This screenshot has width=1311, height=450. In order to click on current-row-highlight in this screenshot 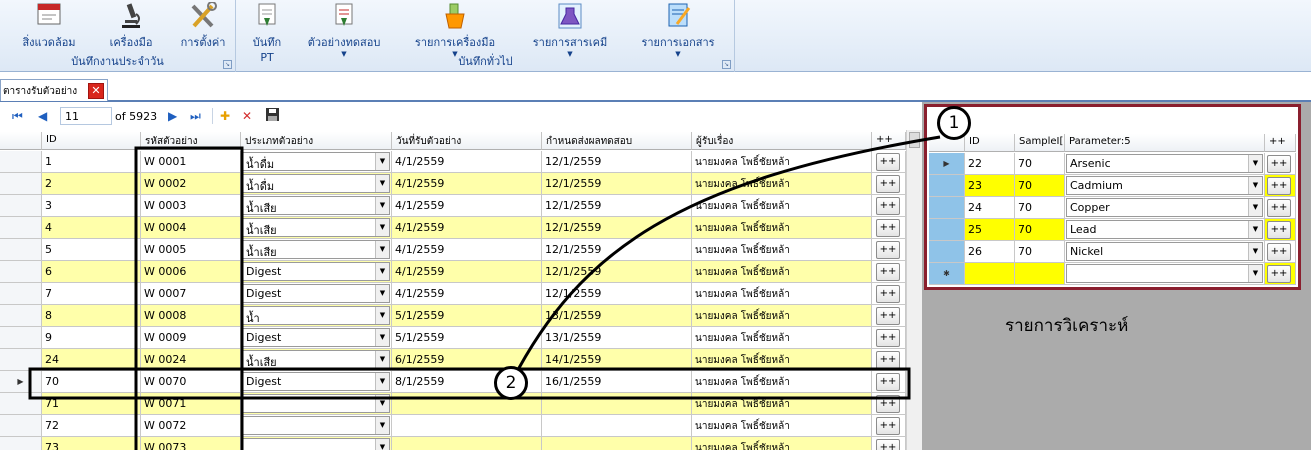, I will do `click(469, 383)`.